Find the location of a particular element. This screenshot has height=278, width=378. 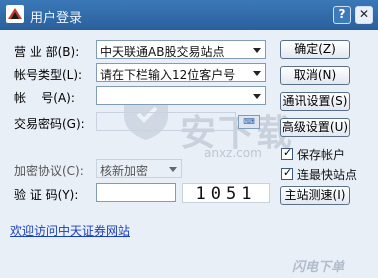

encryption-label: 加密协议(C): is located at coordinates (49, 171).